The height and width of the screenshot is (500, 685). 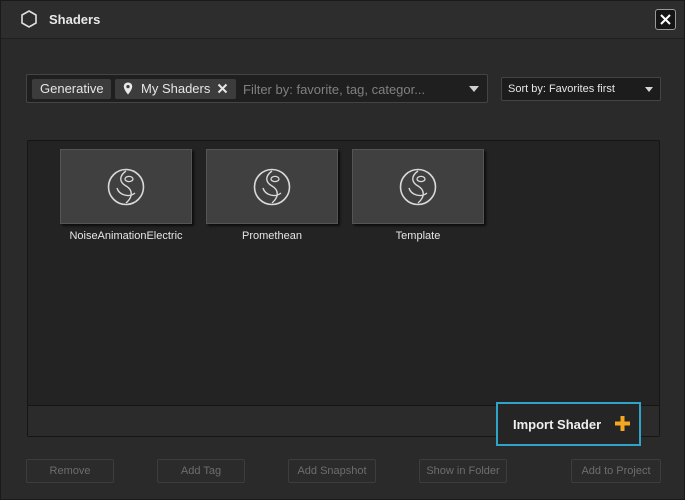 I want to click on import-shader-button: Import Shader, so click(x=568, y=424).